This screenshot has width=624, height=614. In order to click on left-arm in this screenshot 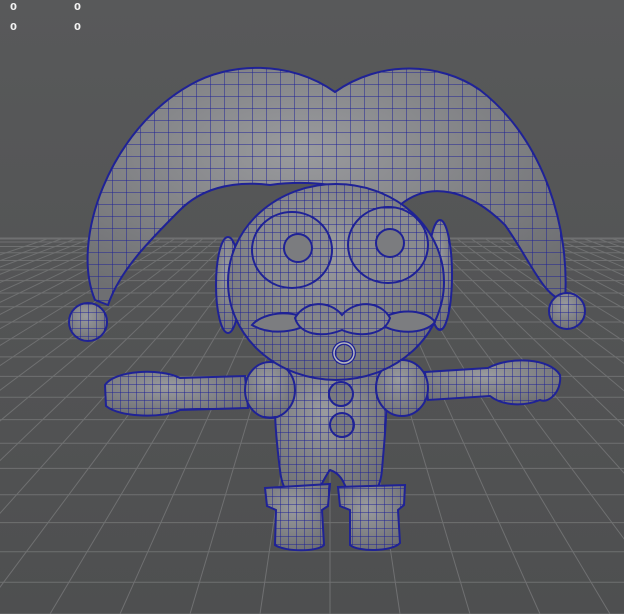, I will do `click(176, 393)`.